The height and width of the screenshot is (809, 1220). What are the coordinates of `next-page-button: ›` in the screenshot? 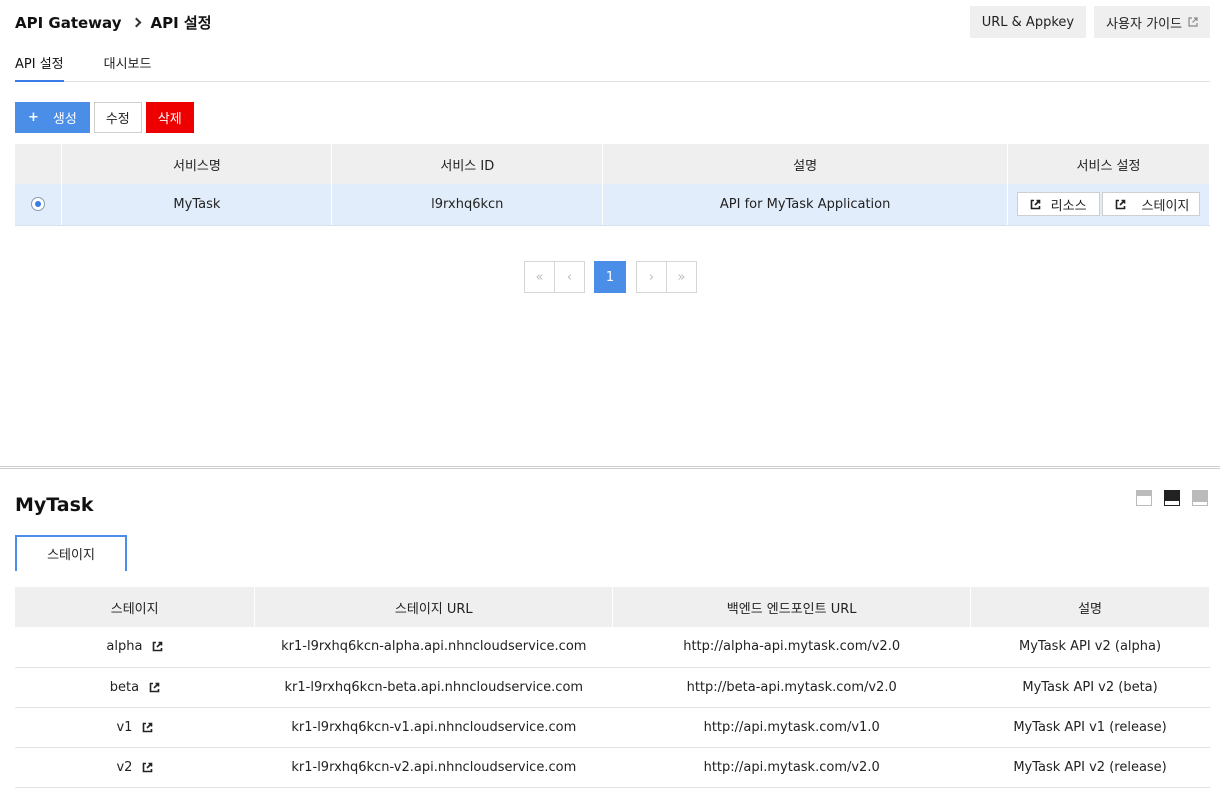 It's located at (651, 277).